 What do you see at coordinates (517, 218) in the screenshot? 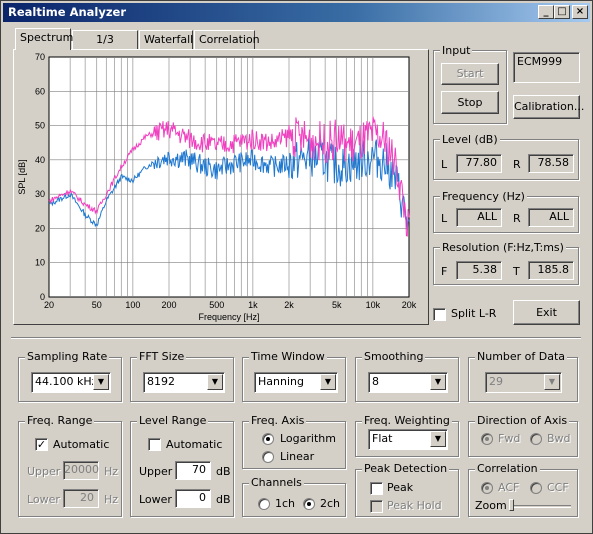
I see `frequency-r-label: R` at bounding box center [517, 218].